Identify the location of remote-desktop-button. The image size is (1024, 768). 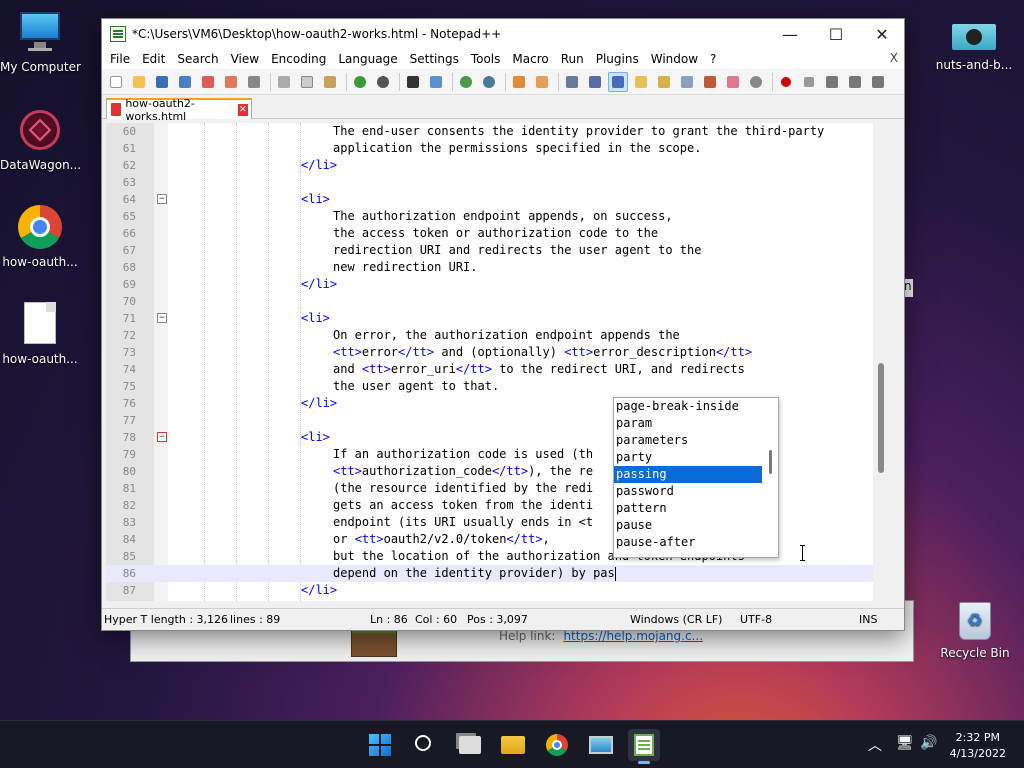
(601, 745).